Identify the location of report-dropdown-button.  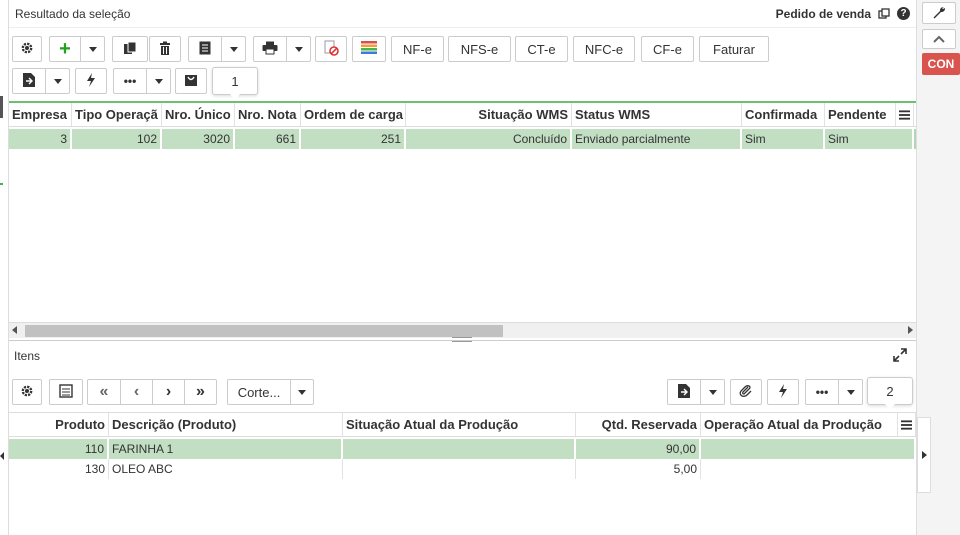
(233, 49).